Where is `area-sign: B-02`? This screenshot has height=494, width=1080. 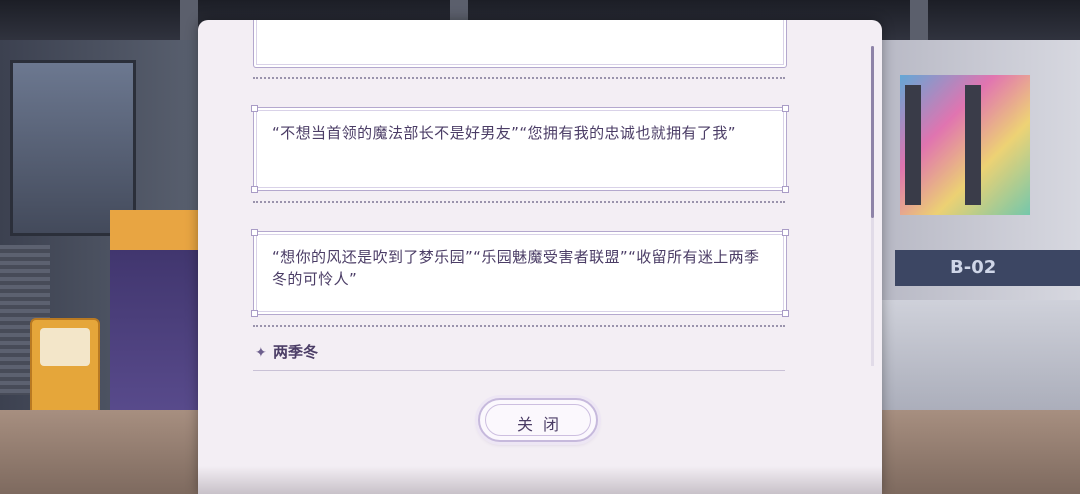
area-sign: B-02 is located at coordinates (987, 268).